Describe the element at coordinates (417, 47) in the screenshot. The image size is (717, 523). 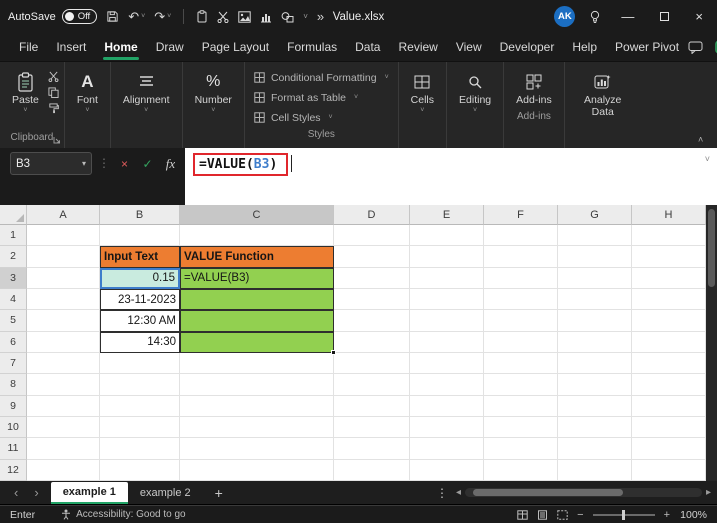
I see `menu-item-review: Review` at that location.